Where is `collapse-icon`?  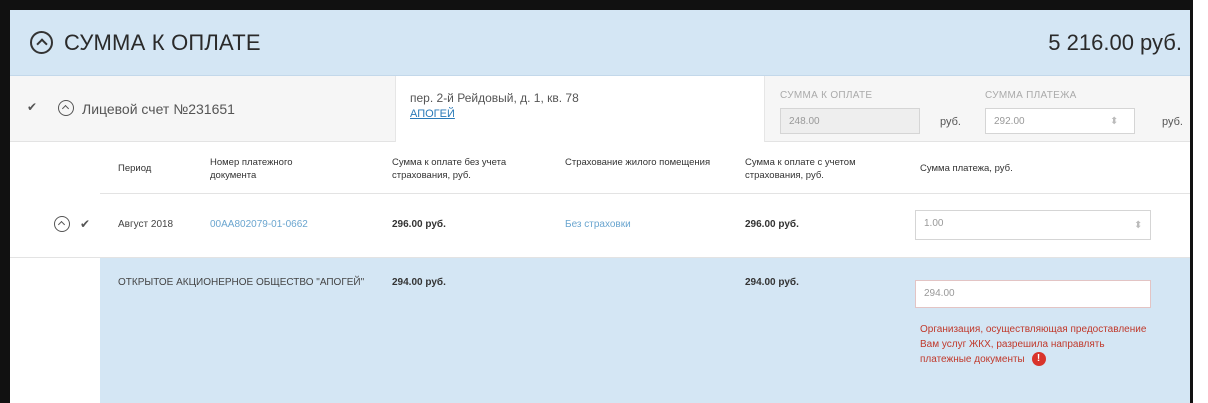 collapse-icon is located at coordinates (41, 42).